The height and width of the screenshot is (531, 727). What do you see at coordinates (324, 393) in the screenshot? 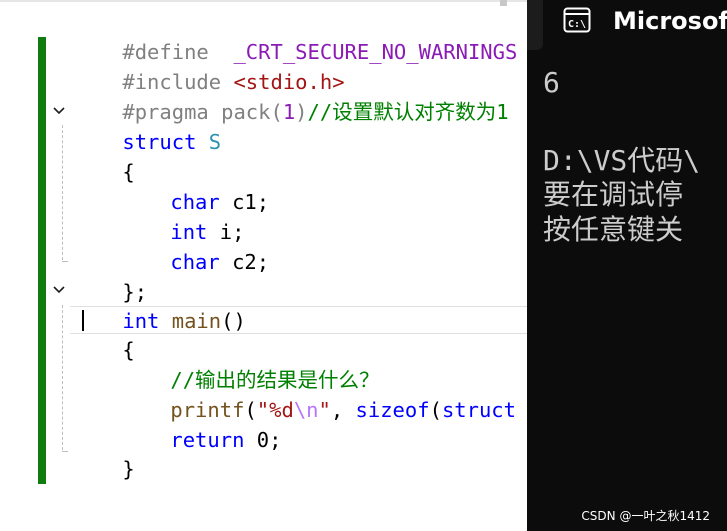
I see `code-line-printf: printf("%d\n", sizeof(struct S));` at bounding box center [324, 393].